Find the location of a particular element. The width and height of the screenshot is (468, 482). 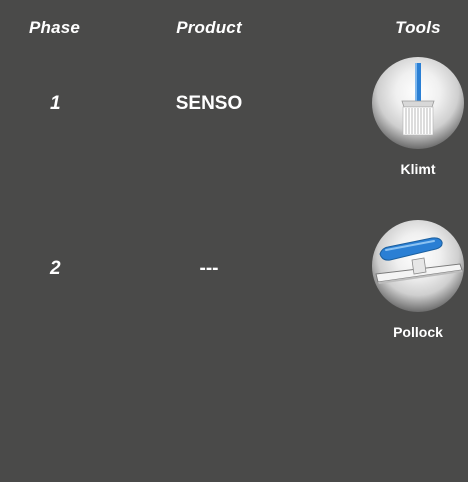

tool-item: Pollock is located at coordinates (418, 280).